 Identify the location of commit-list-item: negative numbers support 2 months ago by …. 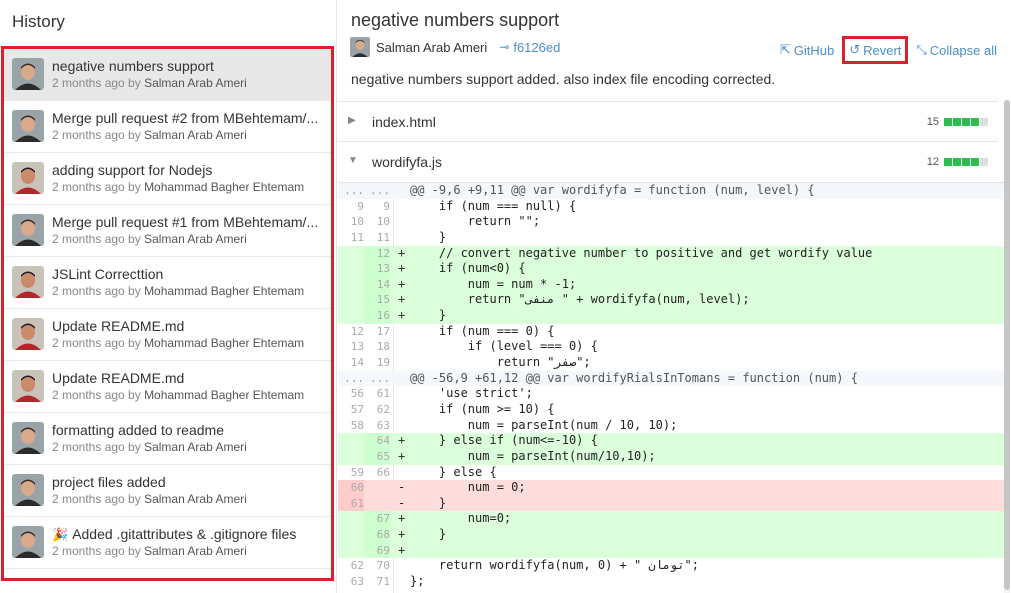
(167, 75).